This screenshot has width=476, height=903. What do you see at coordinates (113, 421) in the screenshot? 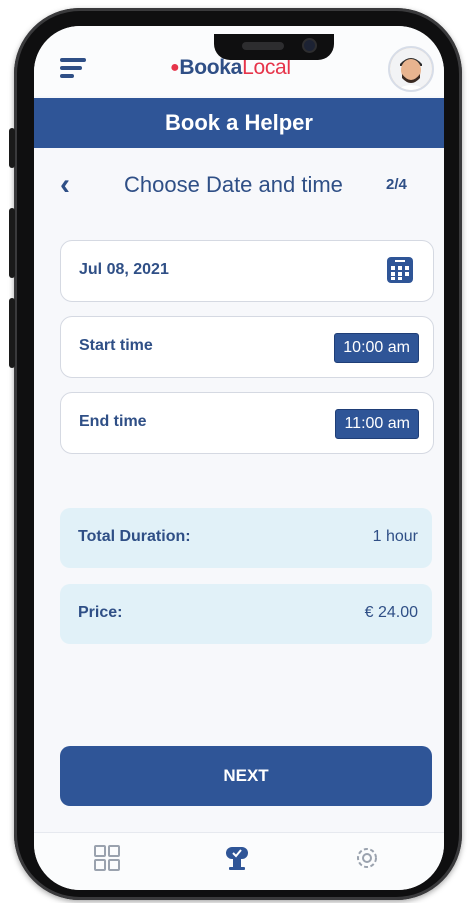
I see `end-time-label: End time` at bounding box center [113, 421].